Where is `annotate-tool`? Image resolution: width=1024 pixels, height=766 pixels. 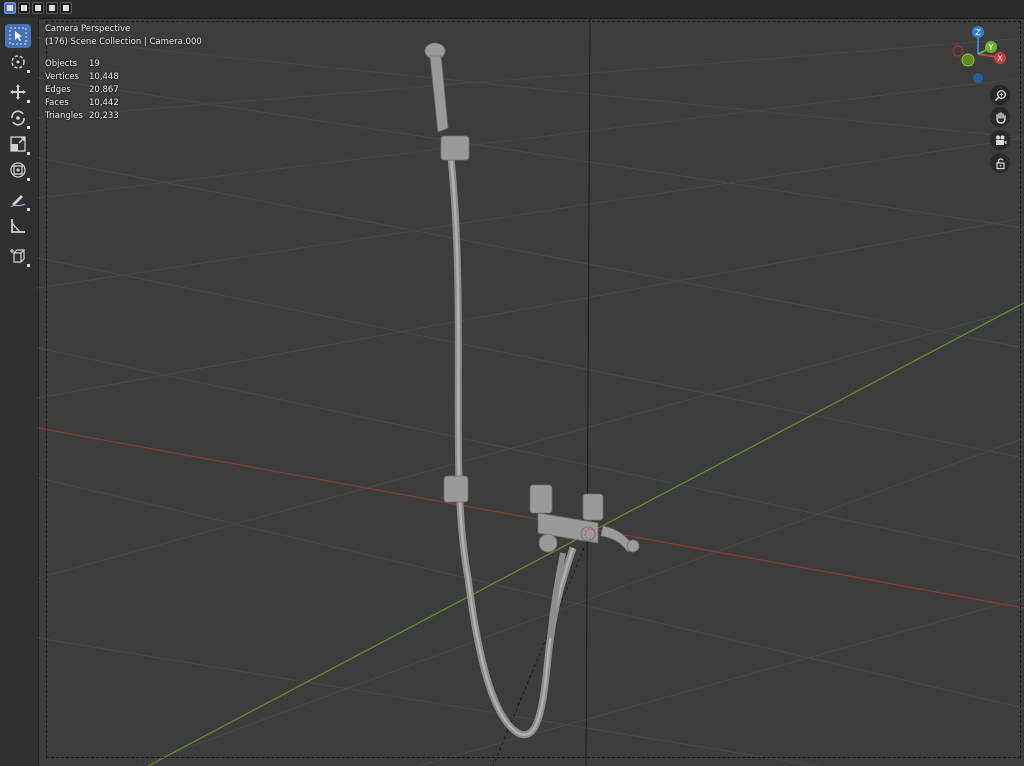 annotate-tool is located at coordinates (18, 200).